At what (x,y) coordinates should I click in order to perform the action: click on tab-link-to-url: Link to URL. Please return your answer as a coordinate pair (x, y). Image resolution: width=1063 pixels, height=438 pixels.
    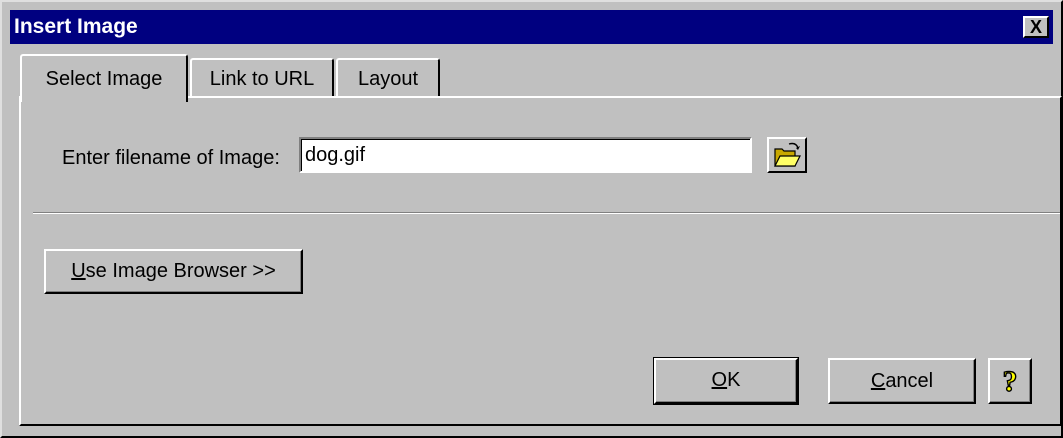
    Looking at the image, I should click on (262, 78).